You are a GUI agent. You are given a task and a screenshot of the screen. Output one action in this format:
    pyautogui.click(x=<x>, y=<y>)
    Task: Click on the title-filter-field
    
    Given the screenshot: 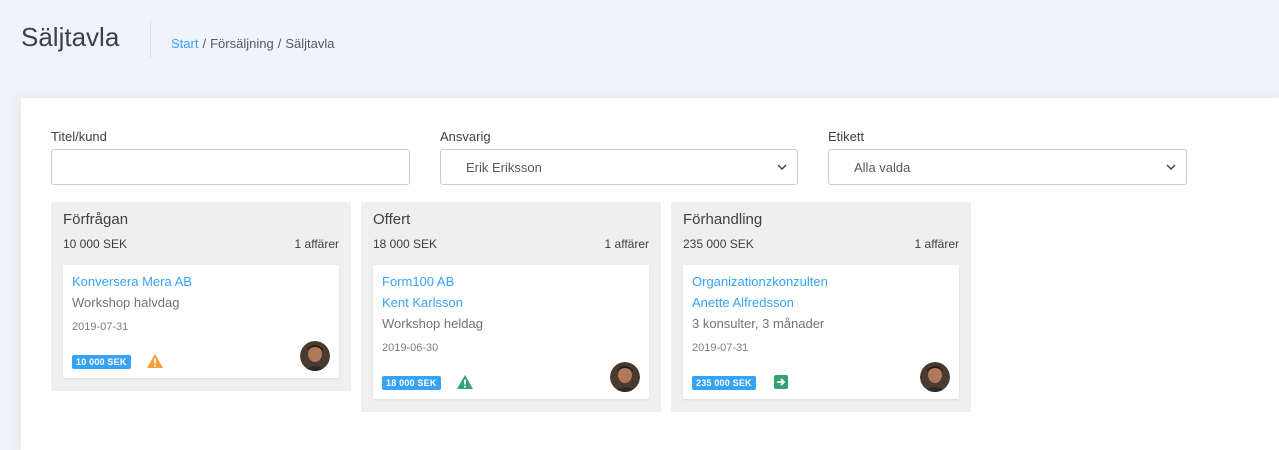 What is the action you would take?
    pyautogui.click(x=230, y=167)
    